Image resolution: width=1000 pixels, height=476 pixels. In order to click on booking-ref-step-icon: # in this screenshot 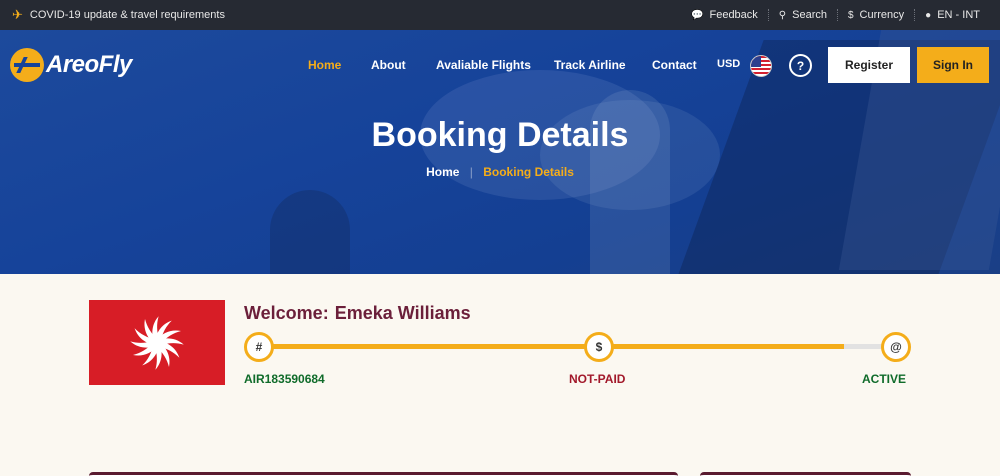, I will do `click(259, 347)`.